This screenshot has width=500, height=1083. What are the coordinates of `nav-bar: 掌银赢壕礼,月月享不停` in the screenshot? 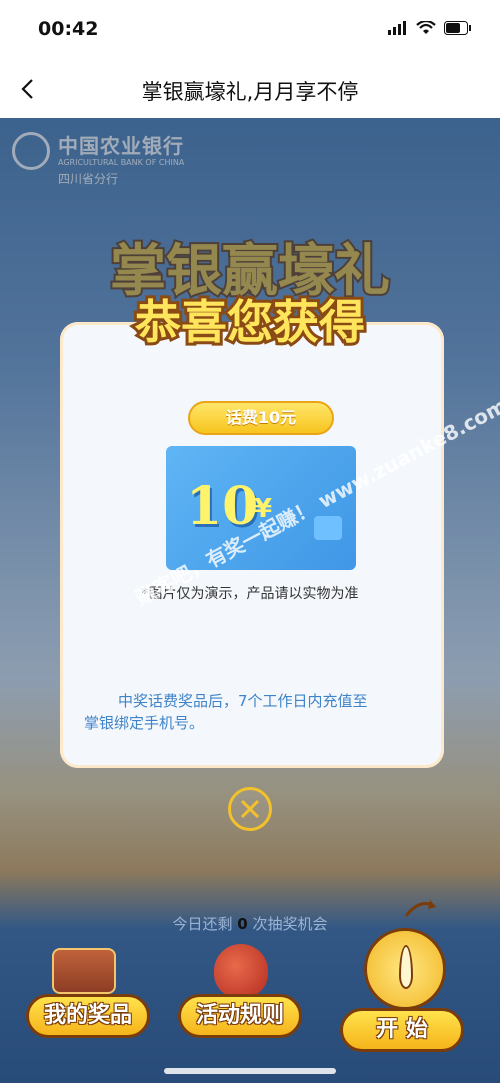 It's located at (250, 90).